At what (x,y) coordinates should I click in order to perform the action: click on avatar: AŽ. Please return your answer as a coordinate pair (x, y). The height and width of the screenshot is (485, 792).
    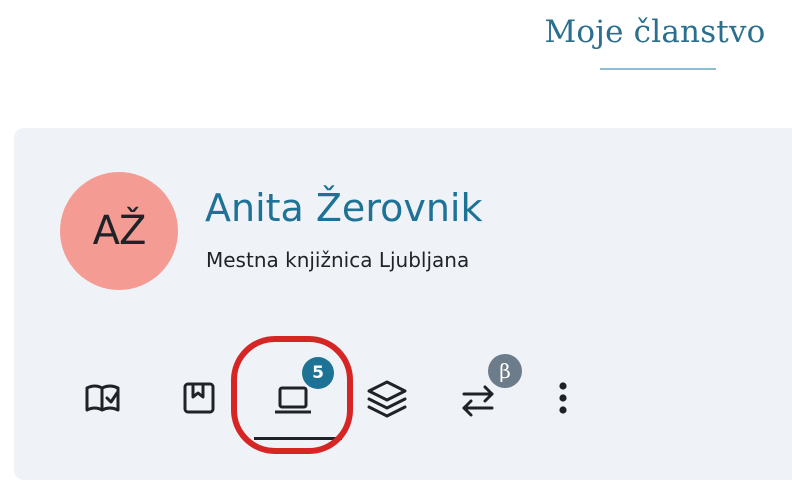
    Looking at the image, I should click on (119, 231).